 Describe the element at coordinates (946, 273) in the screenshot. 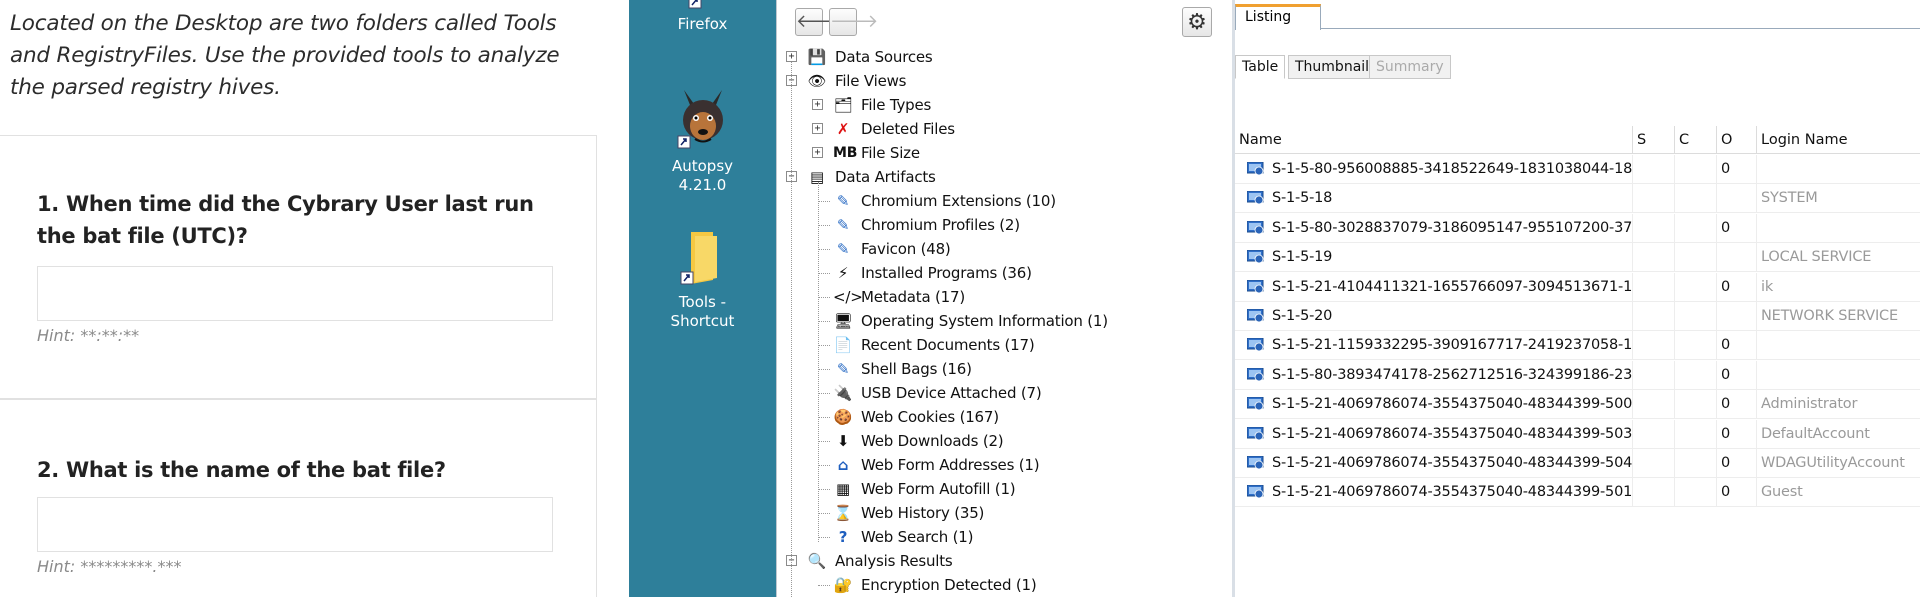

I see `tree-node-label: Installed Programs (36)` at that location.